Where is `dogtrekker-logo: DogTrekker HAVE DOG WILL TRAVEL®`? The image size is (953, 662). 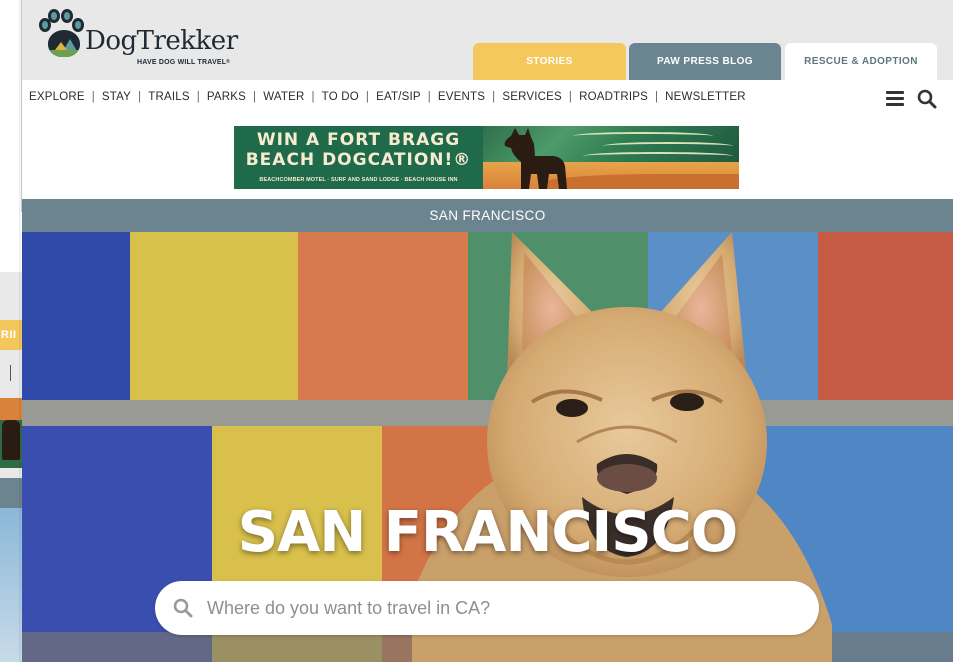 dogtrekker-logo: DogTrekker HAVE DOG WILL TRAVEL® is located at coordinates (139, 37).